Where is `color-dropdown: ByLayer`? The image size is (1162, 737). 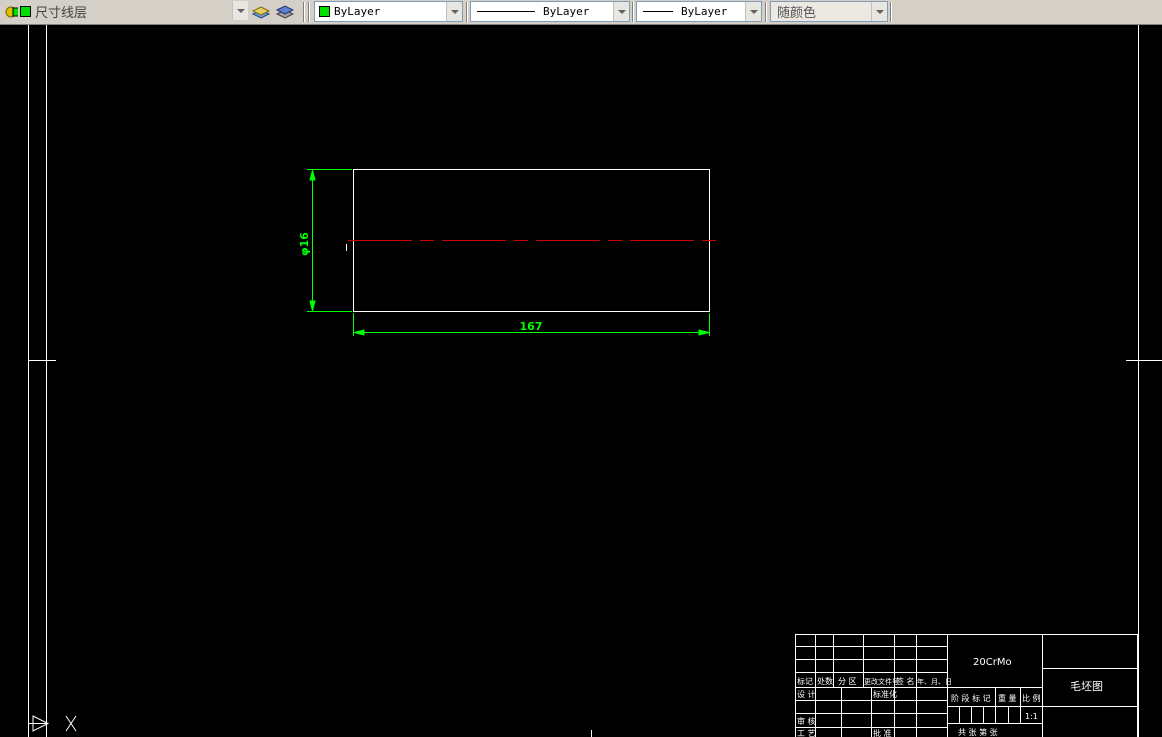
color-dropdown: ByLayer is located at coordinates (388, 11).